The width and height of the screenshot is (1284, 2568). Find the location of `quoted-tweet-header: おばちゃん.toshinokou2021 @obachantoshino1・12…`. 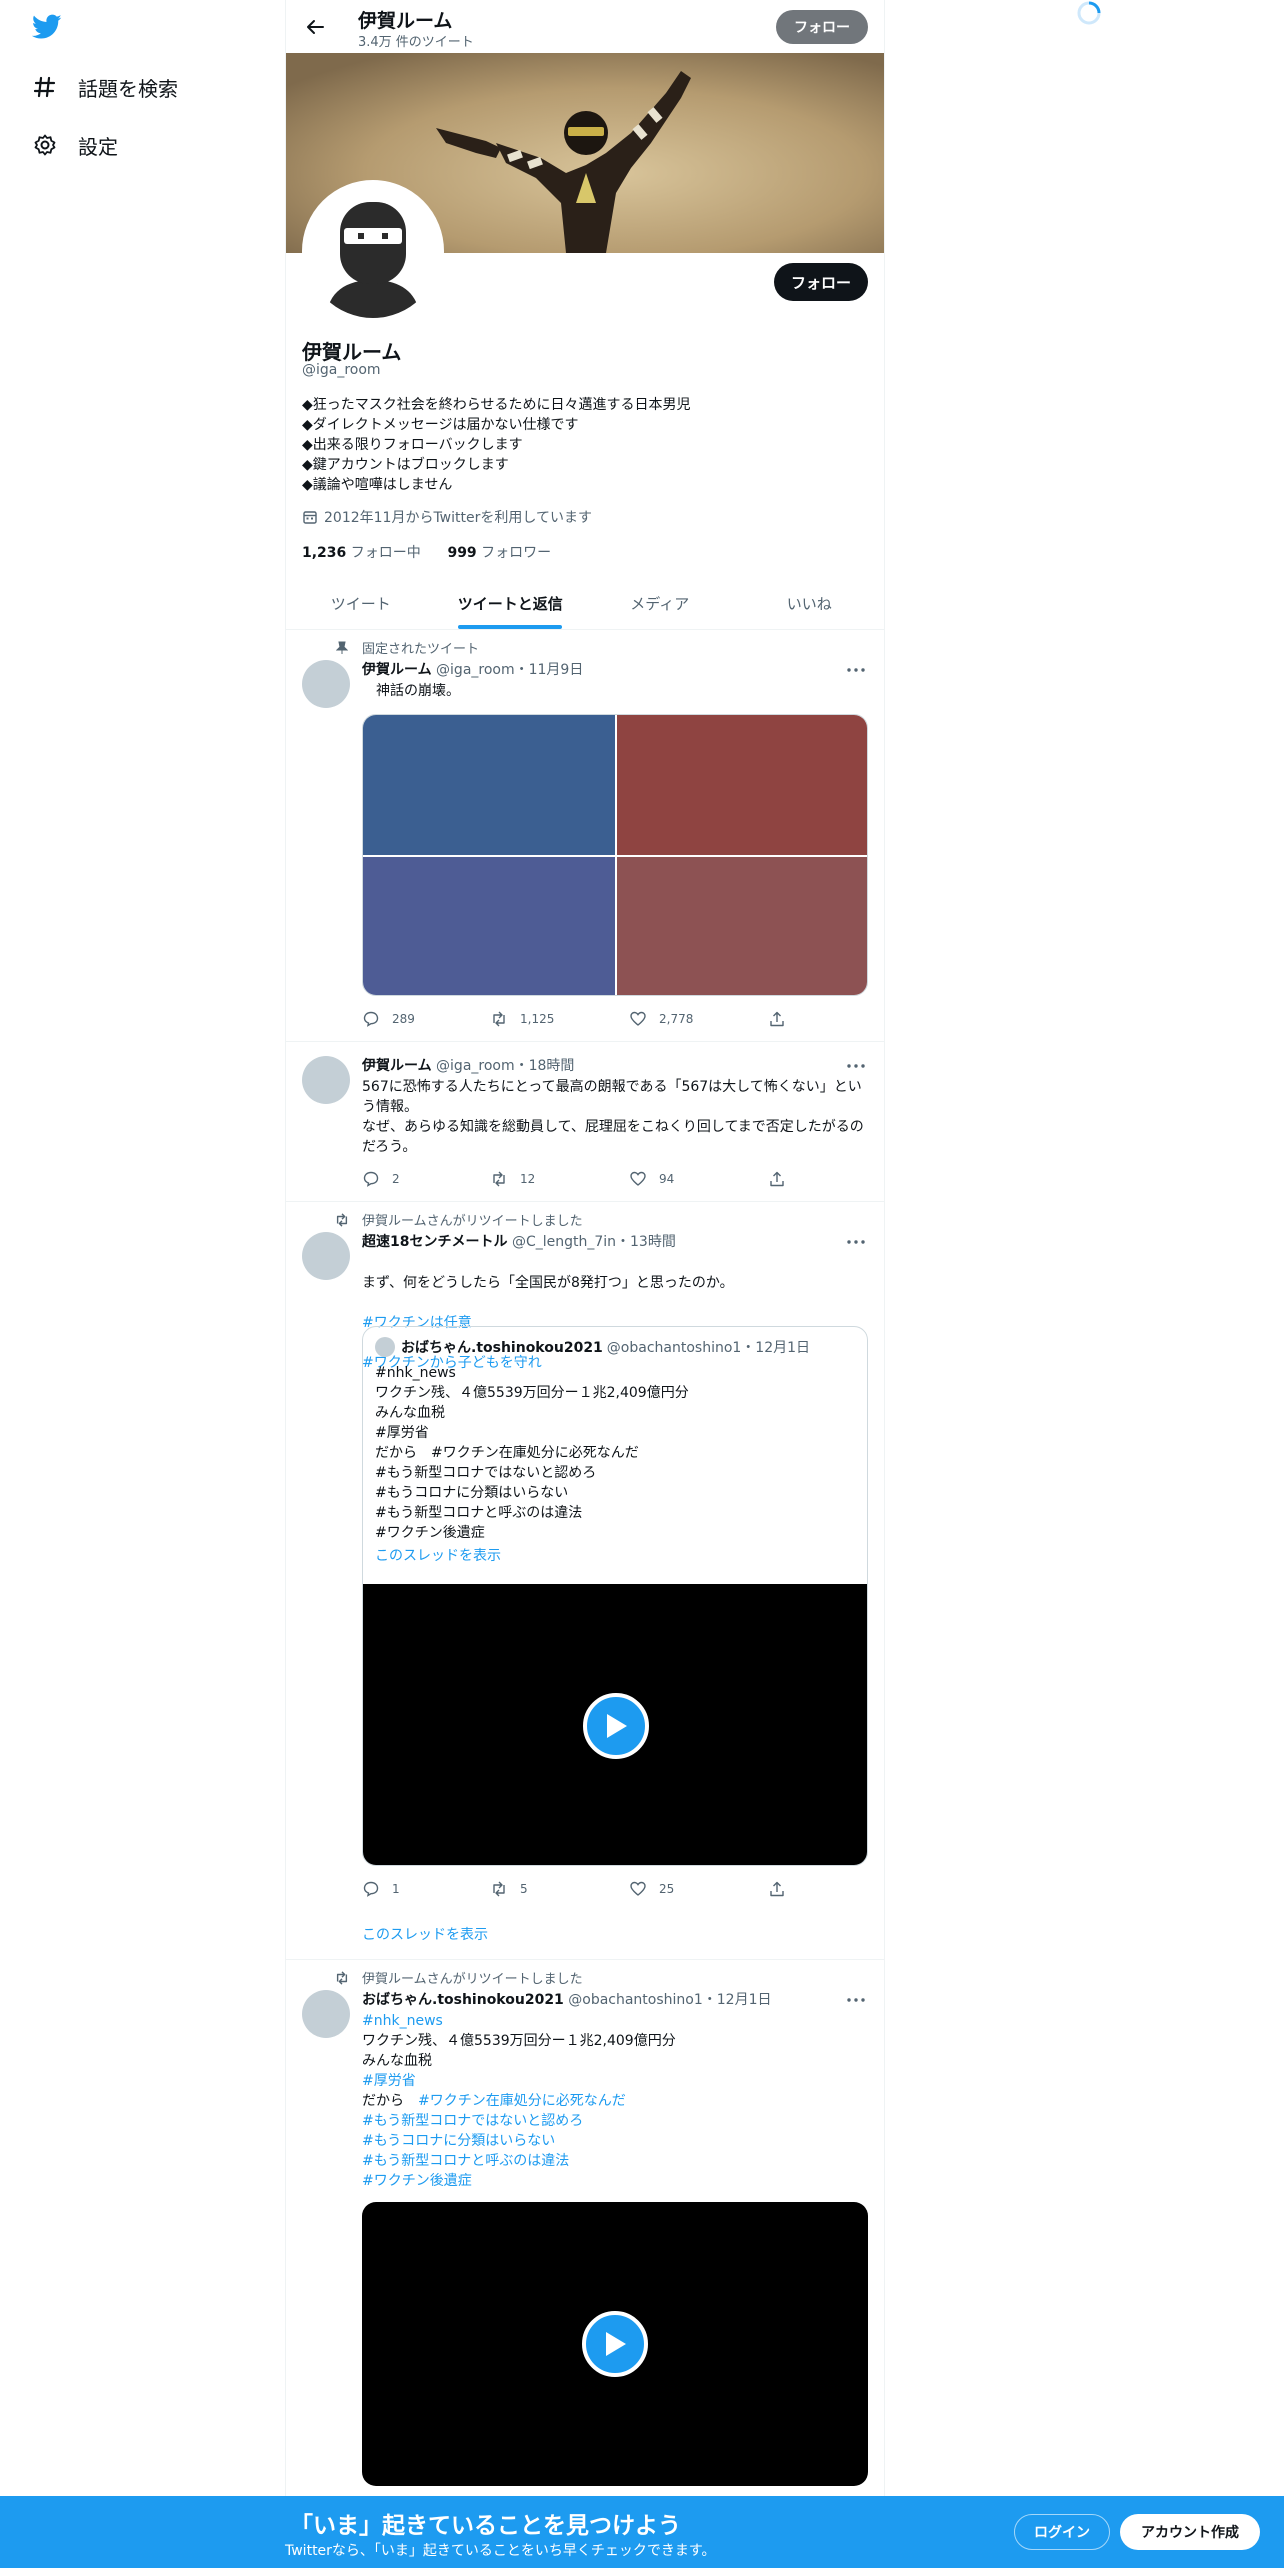

quoted-tweet-header: おばちゃん.toshinokou2021 @obachantoshino1・12… is located at coordinates (592, 1347).